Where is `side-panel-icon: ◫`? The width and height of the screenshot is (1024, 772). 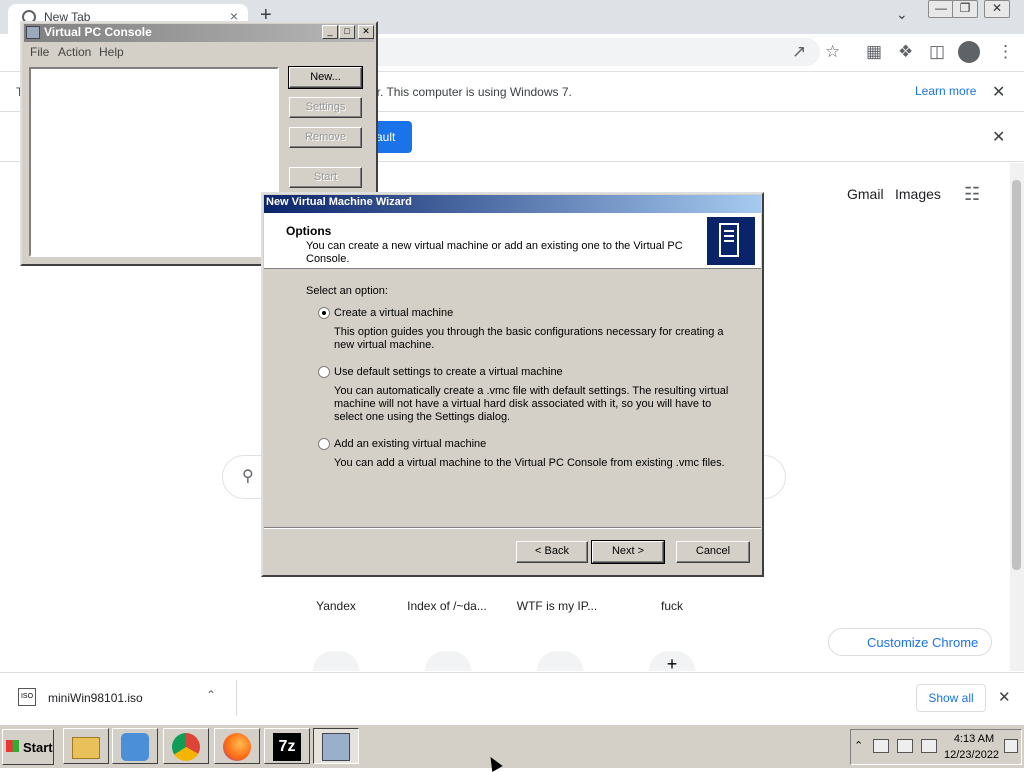
side-panel-icon: ◫ is located at coordinates (937, 52).